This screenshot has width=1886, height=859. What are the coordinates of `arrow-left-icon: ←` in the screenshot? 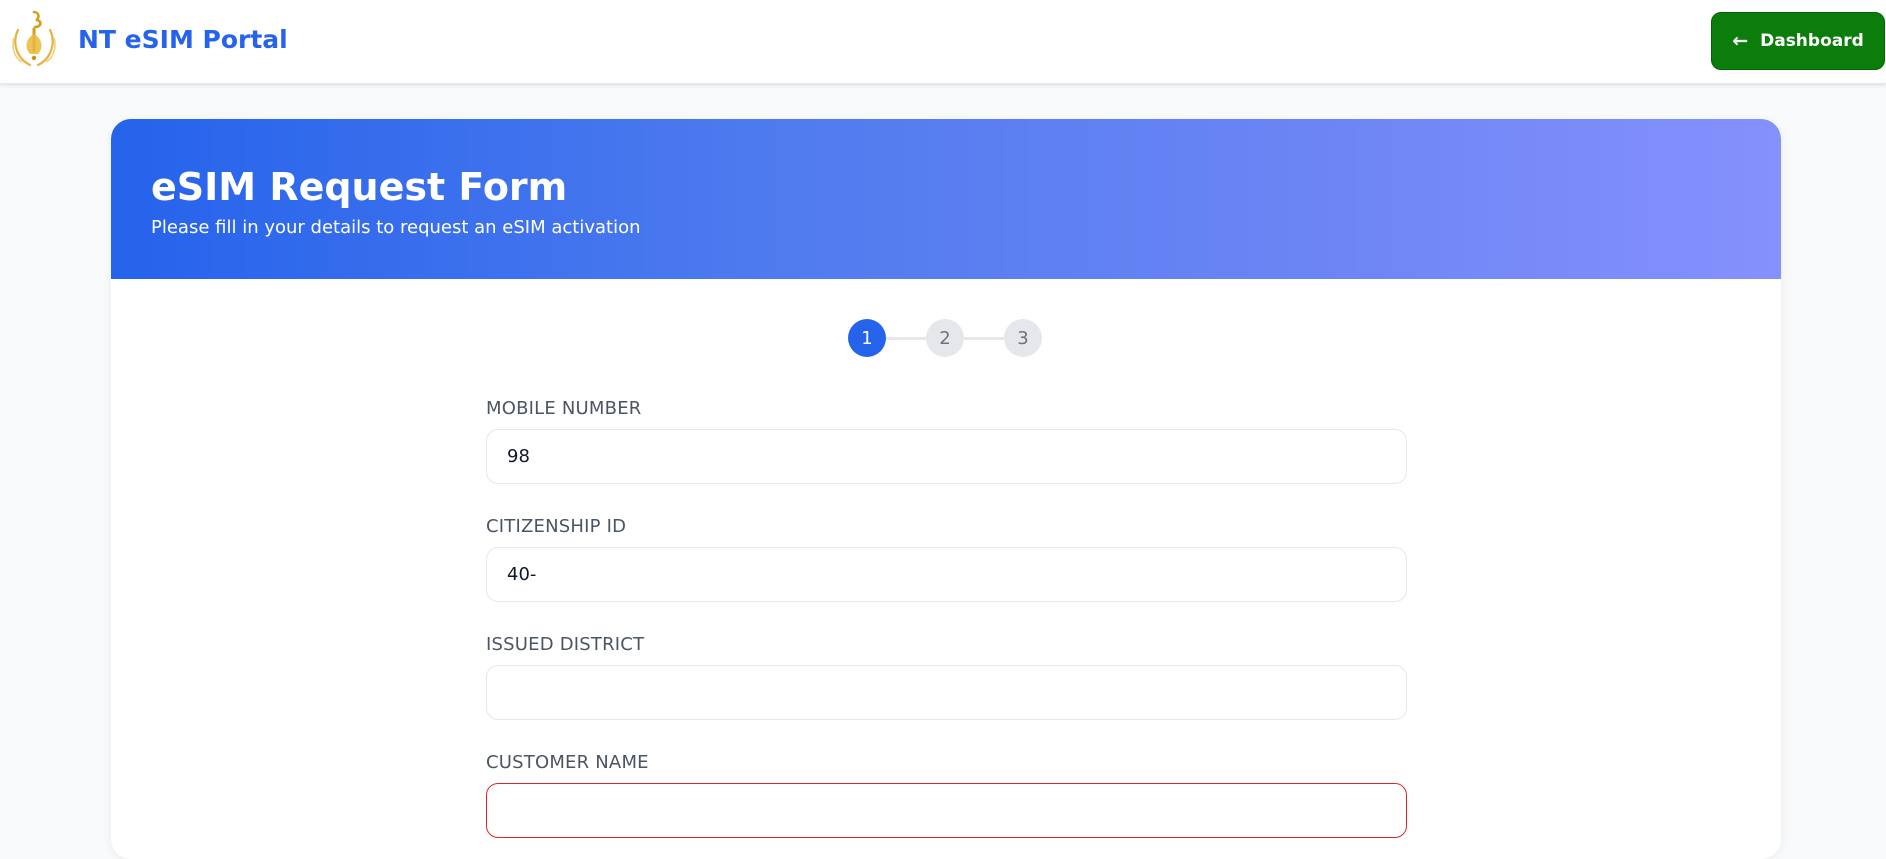 It's located at (1740, 40).